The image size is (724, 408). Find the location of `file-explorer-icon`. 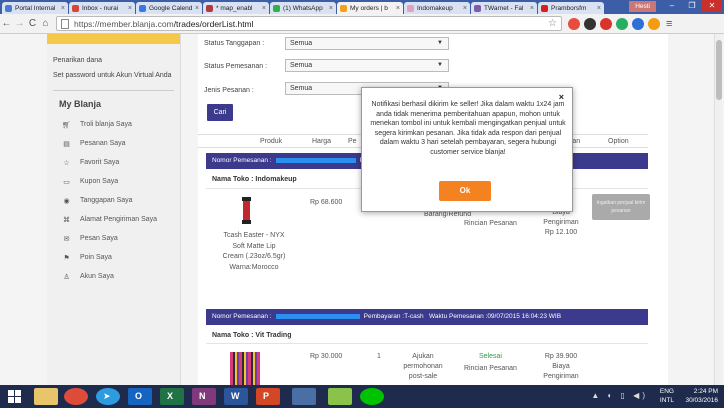

file-explorer-icon is located at coordinates (46, 396).